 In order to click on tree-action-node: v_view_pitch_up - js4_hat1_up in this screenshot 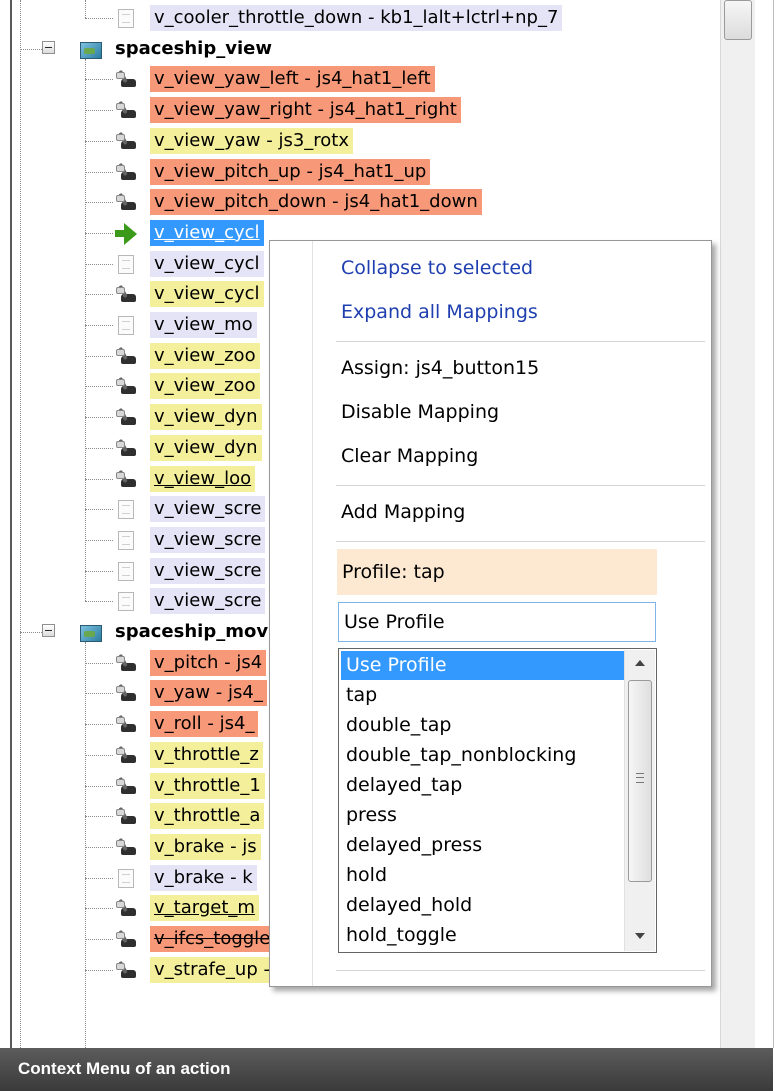, I will do `click(360, 172)`.